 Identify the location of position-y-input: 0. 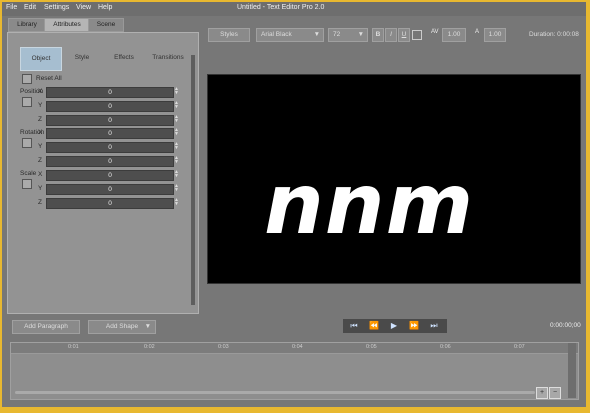
(110, 106).